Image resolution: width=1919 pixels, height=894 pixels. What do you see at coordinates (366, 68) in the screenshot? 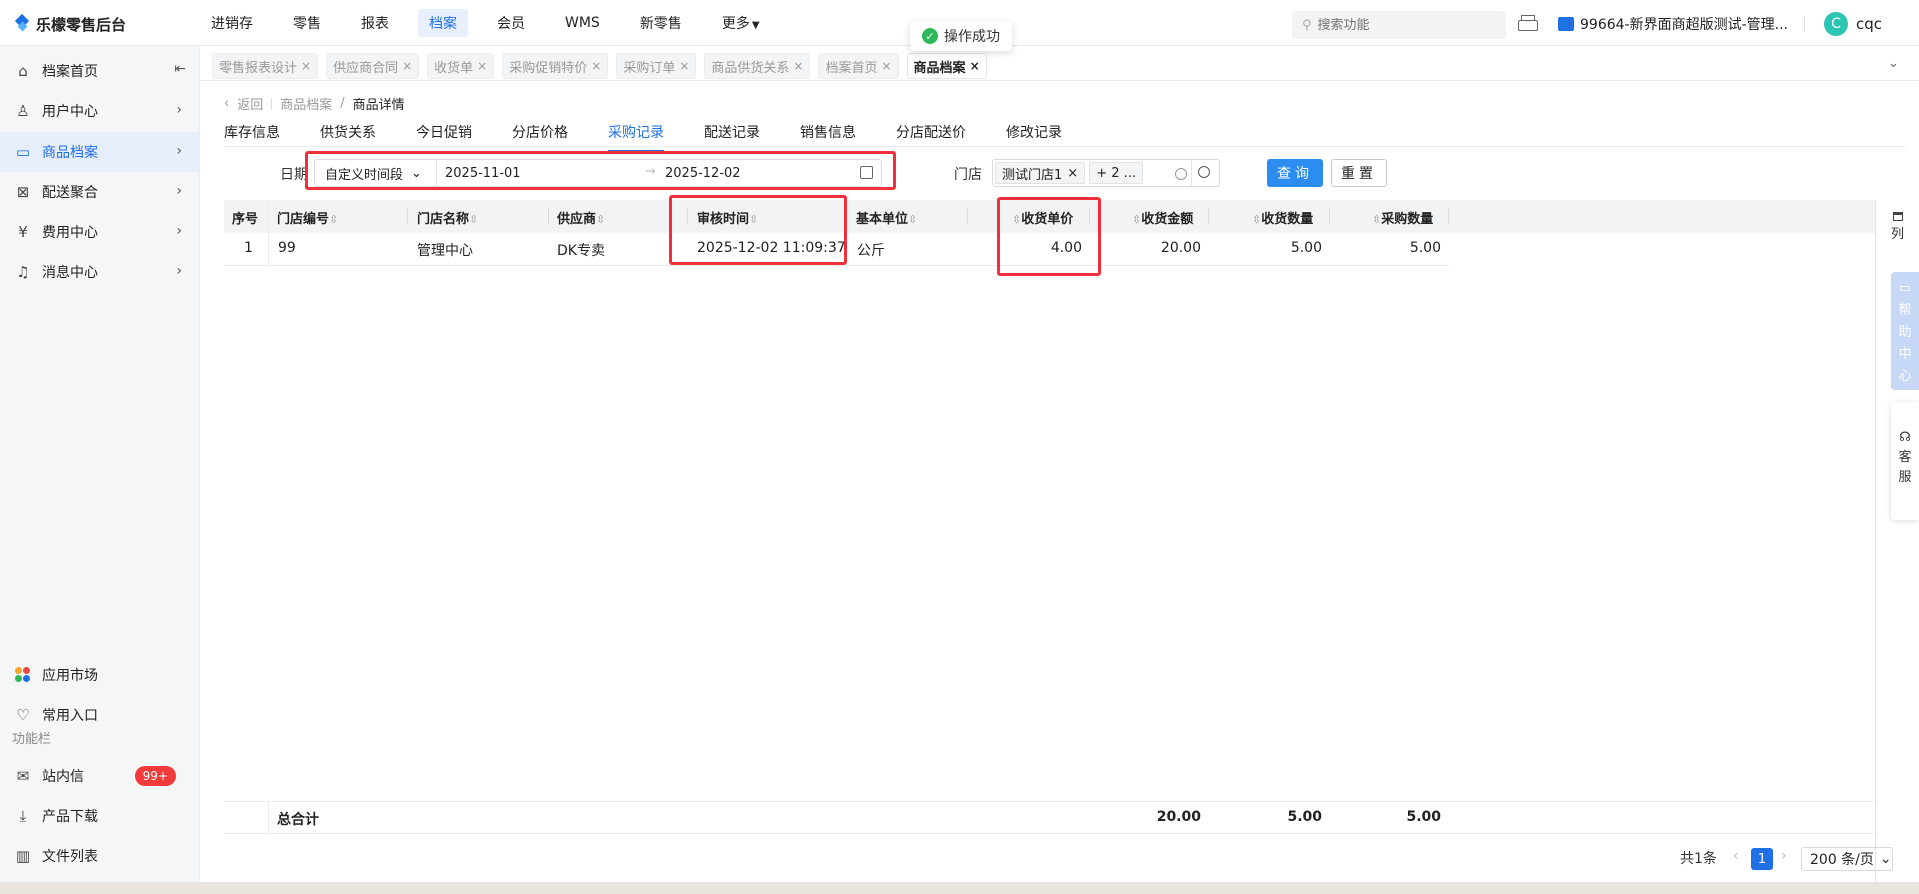
I see `tab-label: 供应商合同` at bounding box center [366, 68].